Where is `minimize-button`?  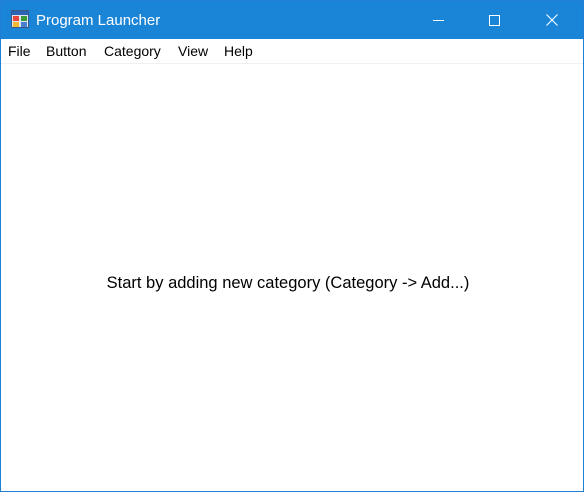 minimize-button is located at coordinates (438, 20).